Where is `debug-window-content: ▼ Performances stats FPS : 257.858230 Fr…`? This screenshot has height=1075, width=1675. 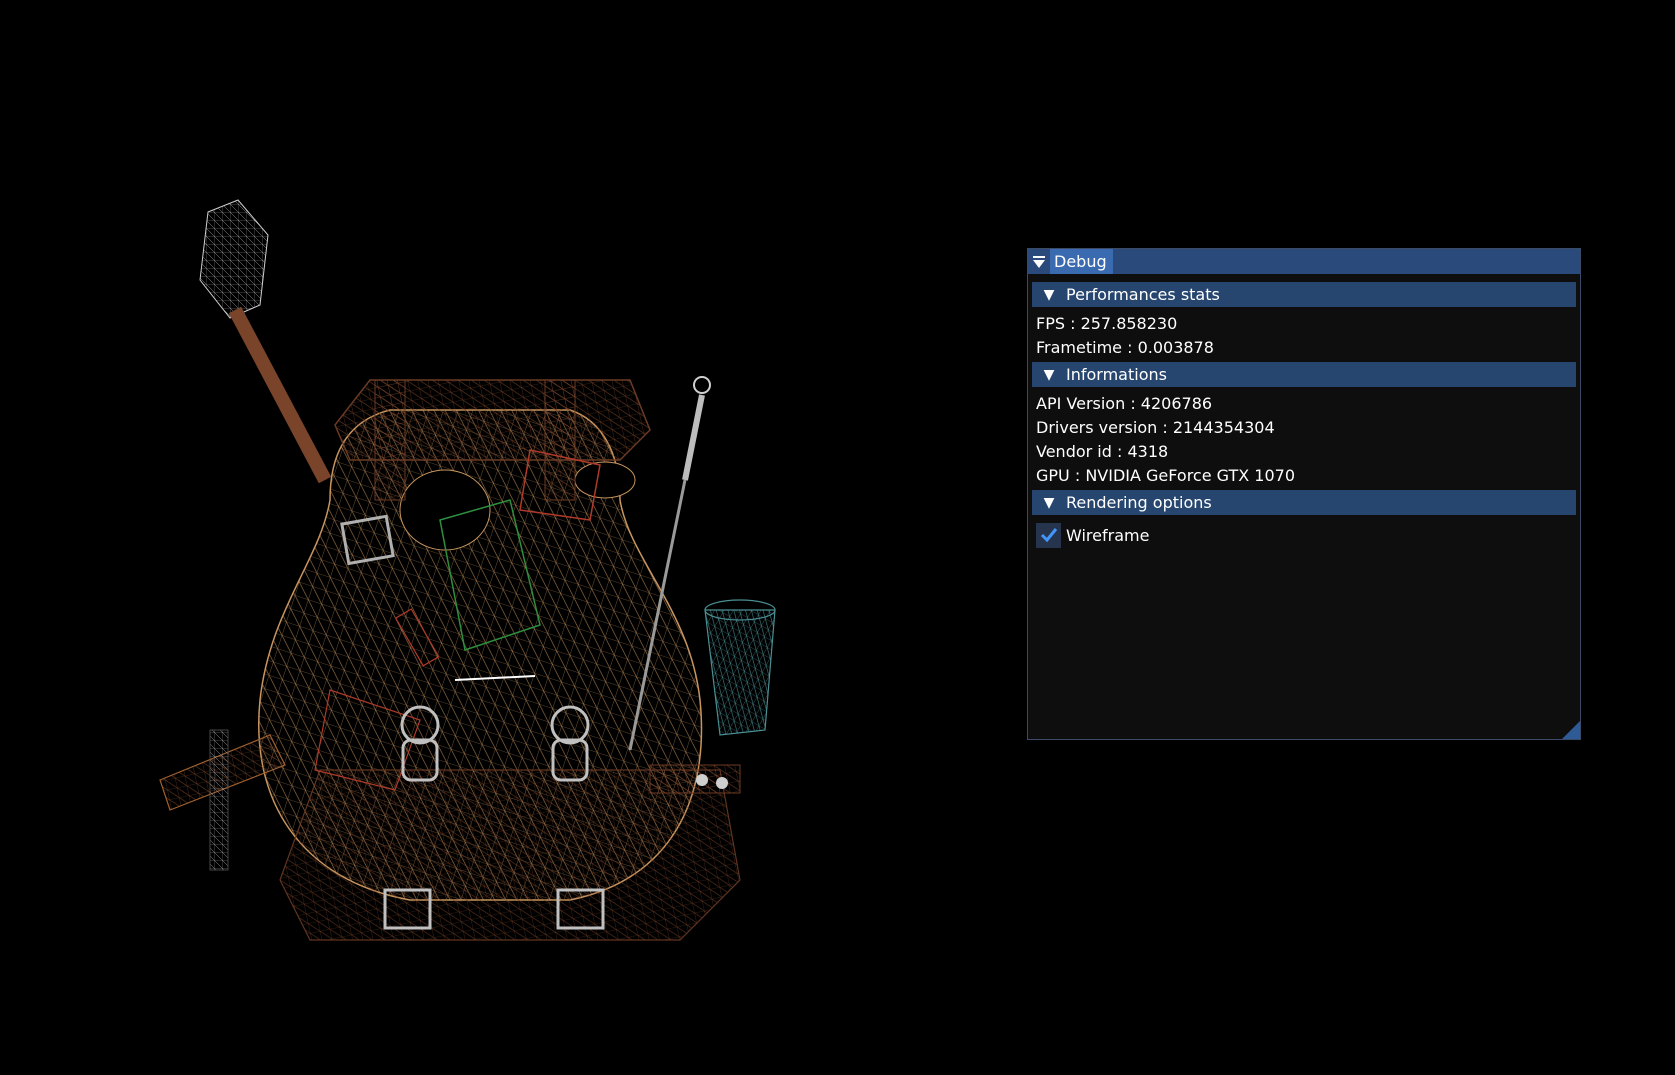
debug-window-content: ▼ Performances stats FPS : 257.858230 Fr… is located at coordinates (1304, 412).